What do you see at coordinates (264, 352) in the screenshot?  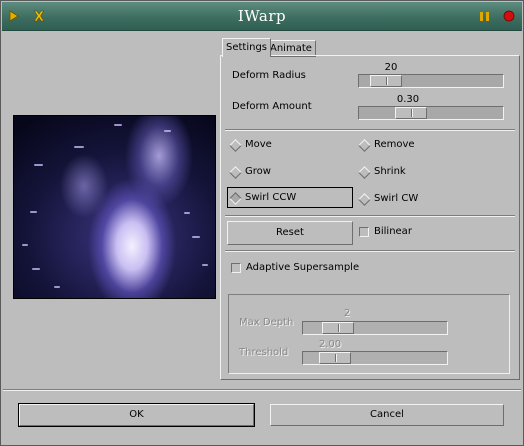 I see `threshold-label: Threshold` at bounding box center [264, 352].